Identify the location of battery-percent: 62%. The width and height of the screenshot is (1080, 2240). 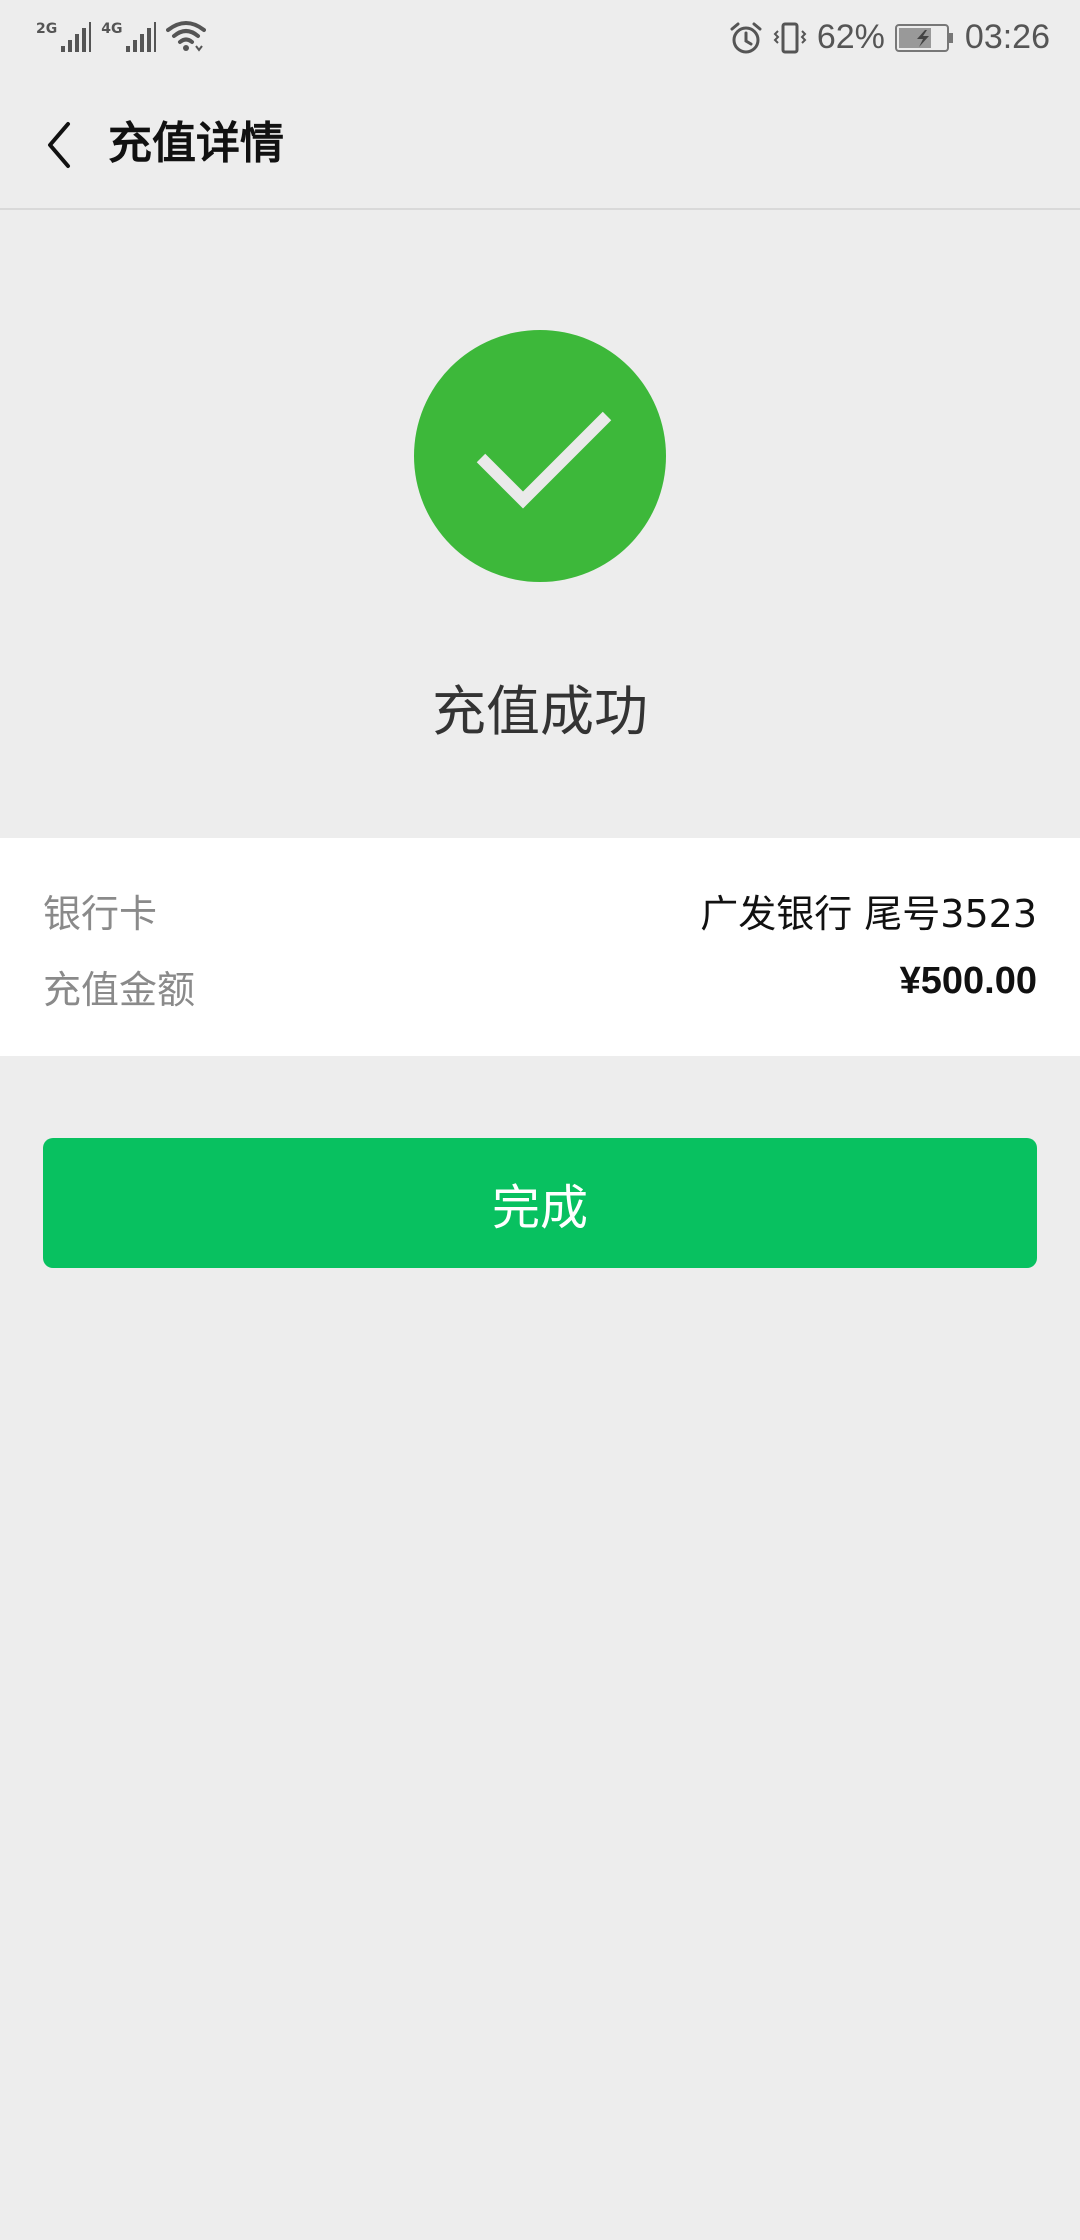
(850, 37).